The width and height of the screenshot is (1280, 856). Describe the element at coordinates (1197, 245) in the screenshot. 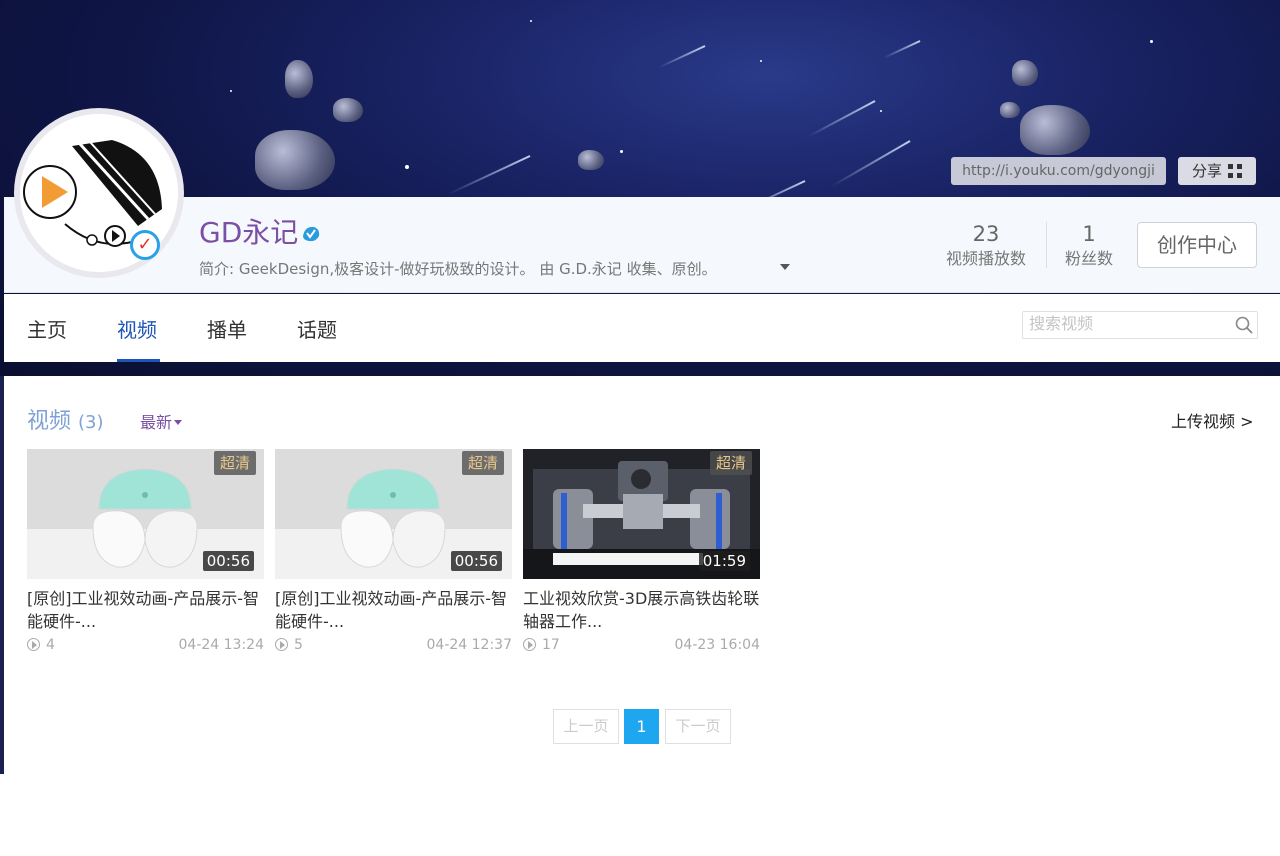

I see `creator-center-button: 创作中心` at that location.